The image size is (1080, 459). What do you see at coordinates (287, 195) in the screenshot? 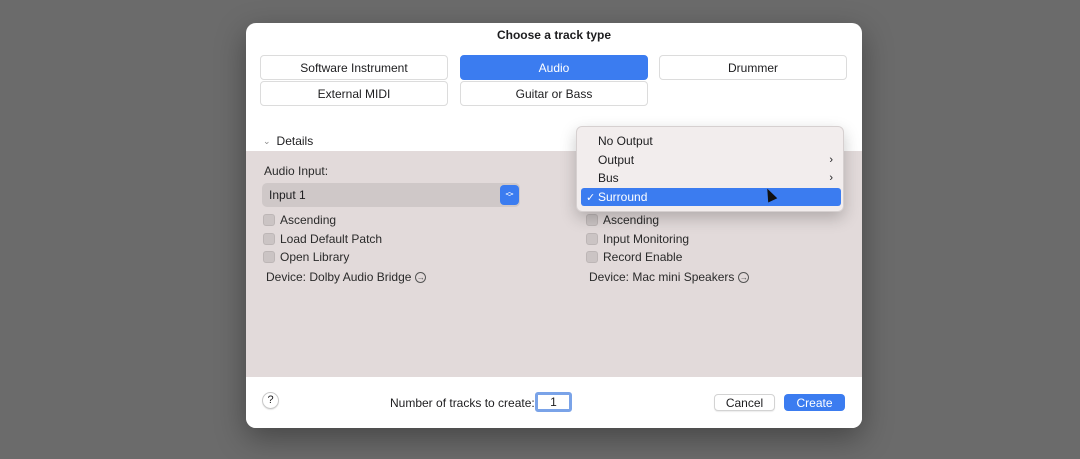
I see `audio-input-value: Input 1` at bounding box center [287, 195].